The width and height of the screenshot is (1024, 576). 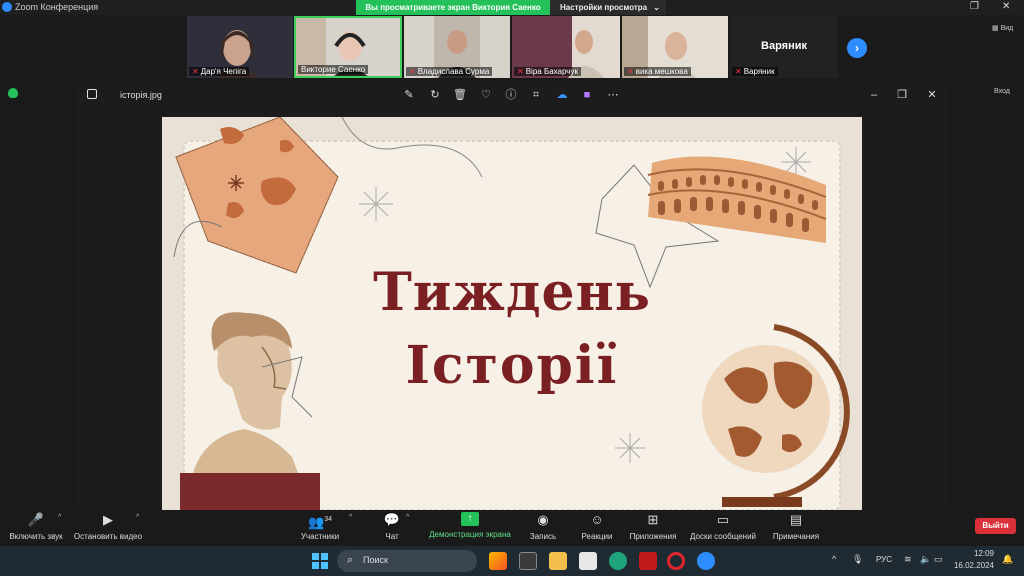 What do you see at coordinates (392, 519) in the screenshot?
I see `chat-icon: 💬` at bounding box center [392, 519].